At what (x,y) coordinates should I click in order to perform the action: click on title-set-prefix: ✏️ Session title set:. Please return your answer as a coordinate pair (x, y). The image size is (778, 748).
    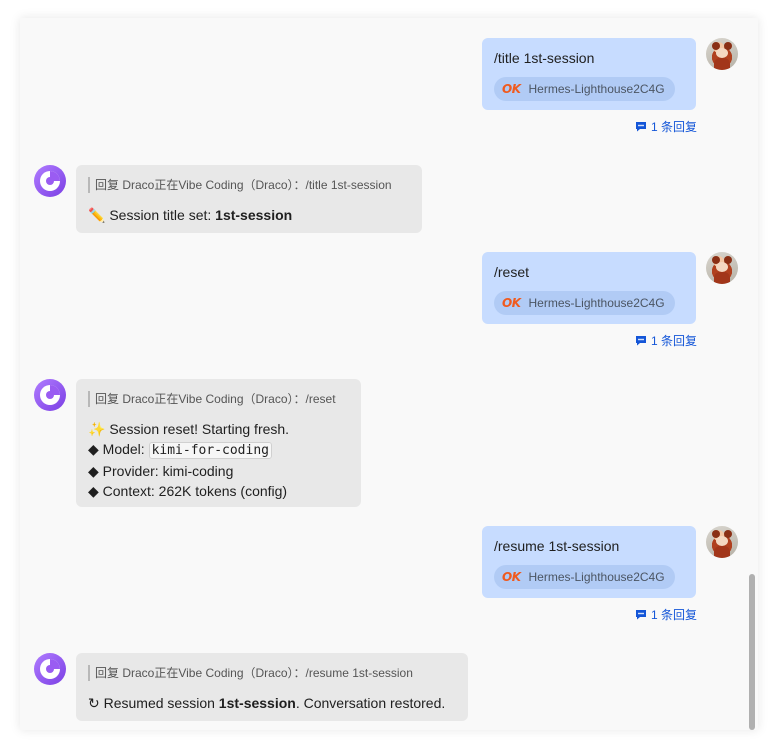
    Looking at the image, I should click on (152, 215).